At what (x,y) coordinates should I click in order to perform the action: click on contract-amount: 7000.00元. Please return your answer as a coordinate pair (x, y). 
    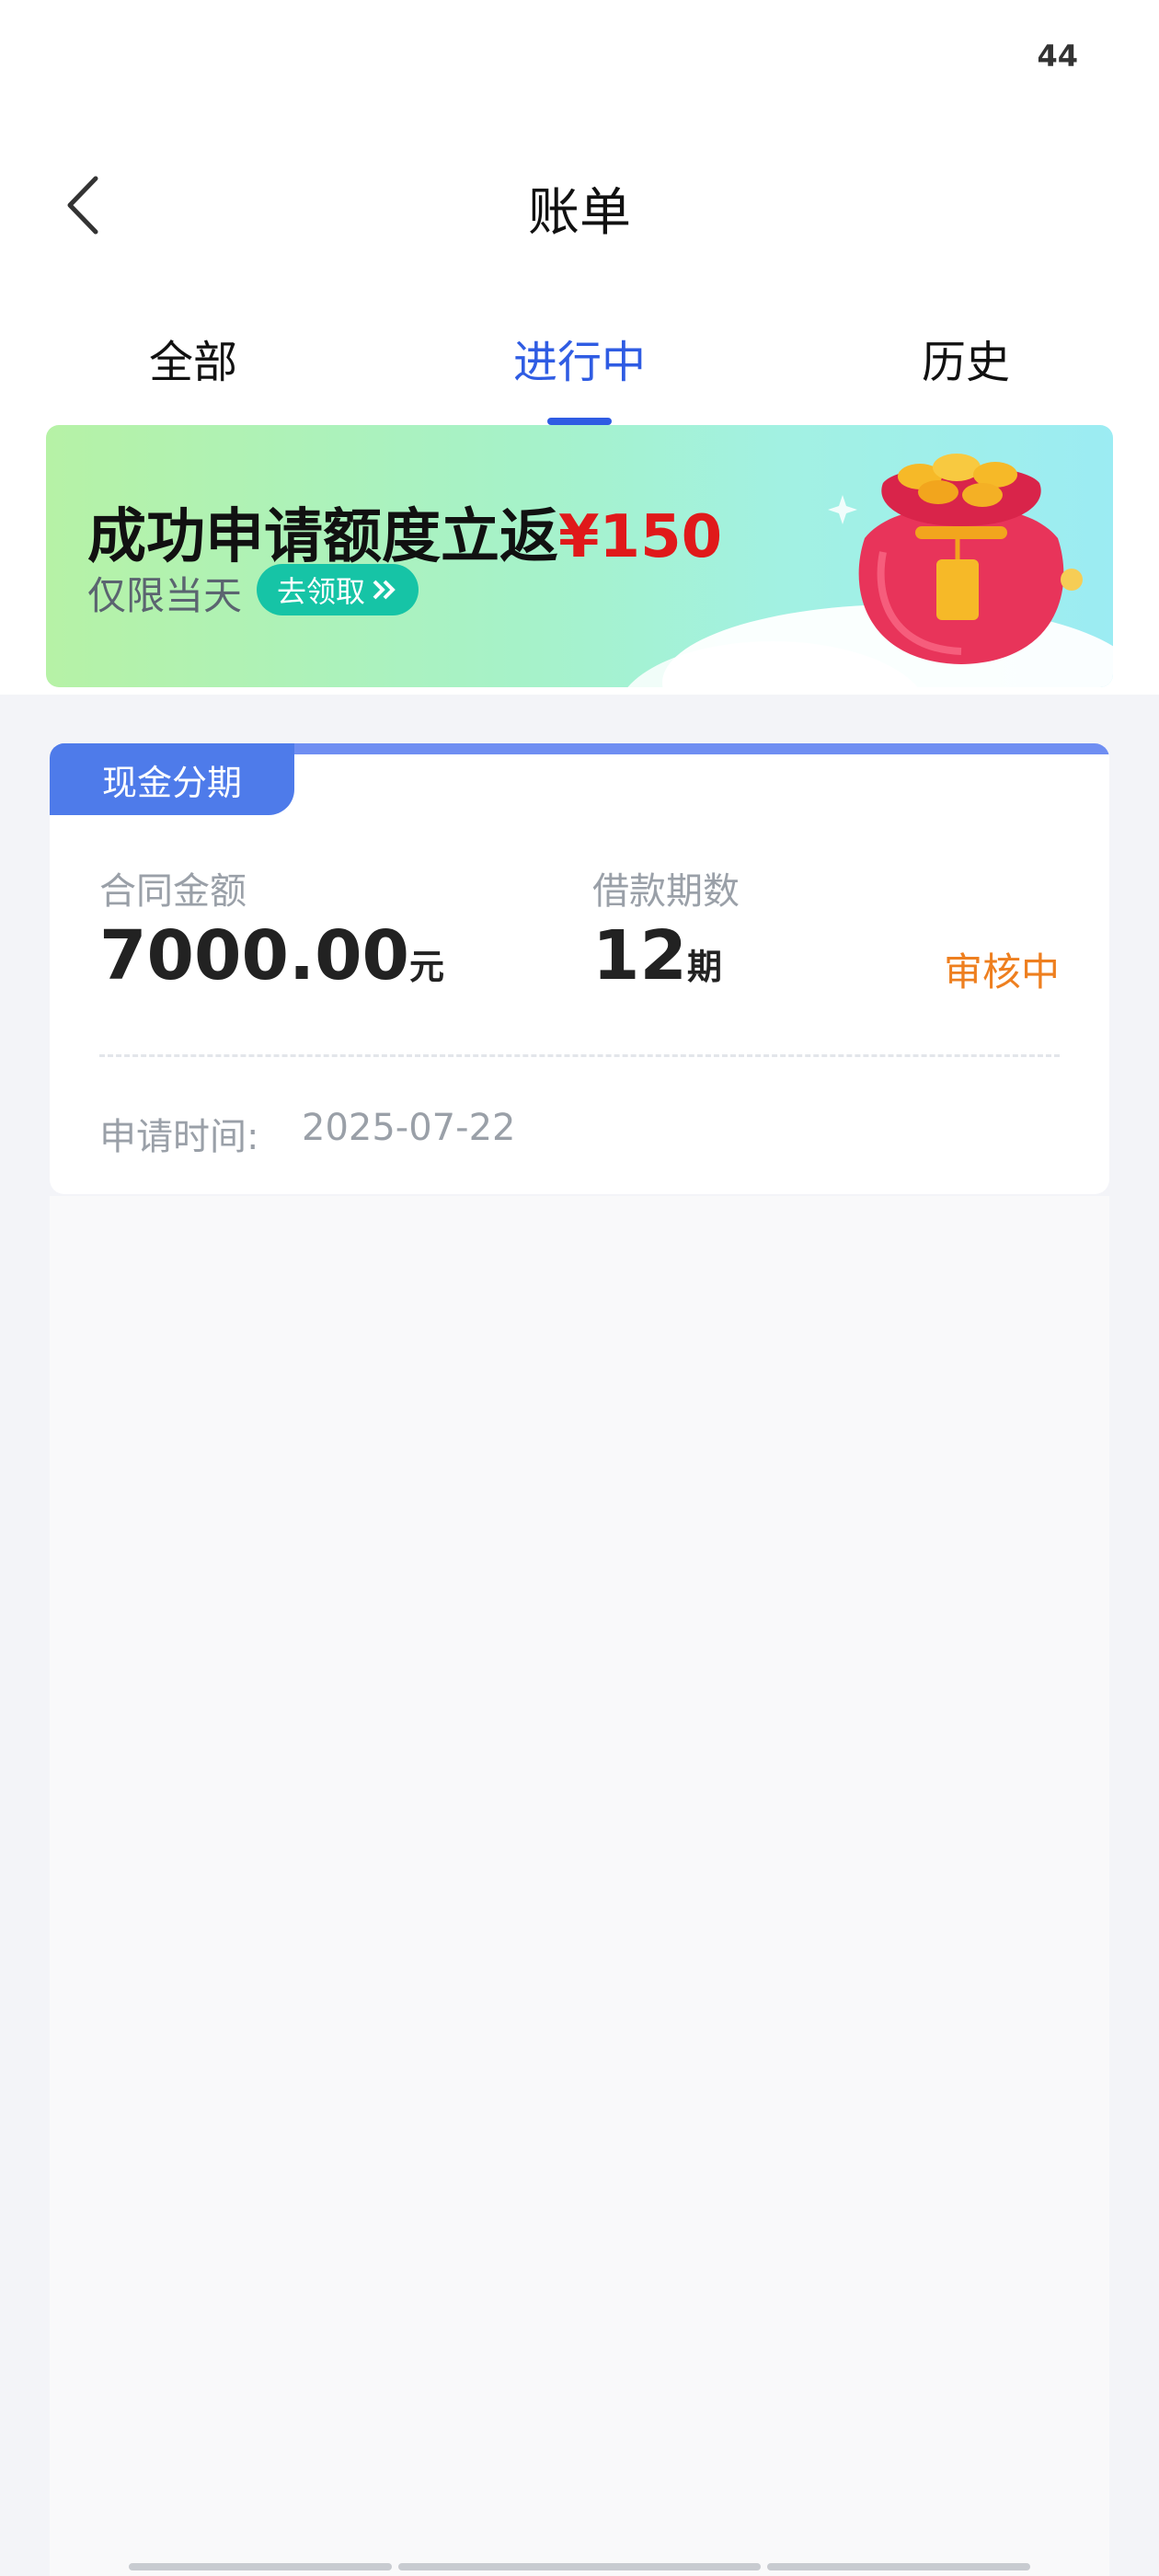
    Looking at the image, I should click on (271, 955).